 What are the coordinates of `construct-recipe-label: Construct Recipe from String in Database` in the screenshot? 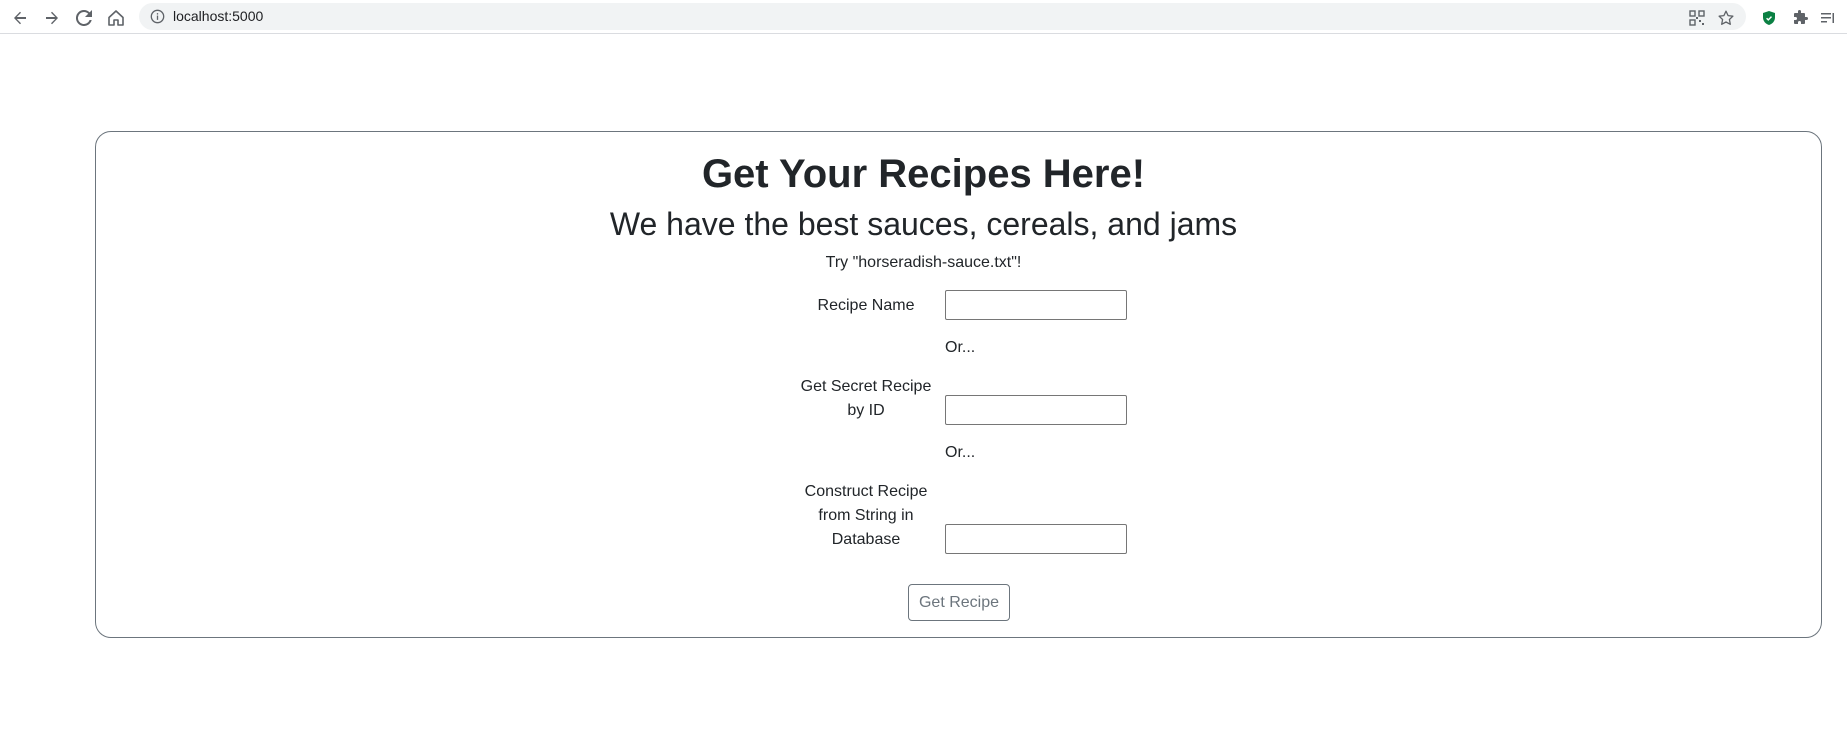 It's located at (866, 515).